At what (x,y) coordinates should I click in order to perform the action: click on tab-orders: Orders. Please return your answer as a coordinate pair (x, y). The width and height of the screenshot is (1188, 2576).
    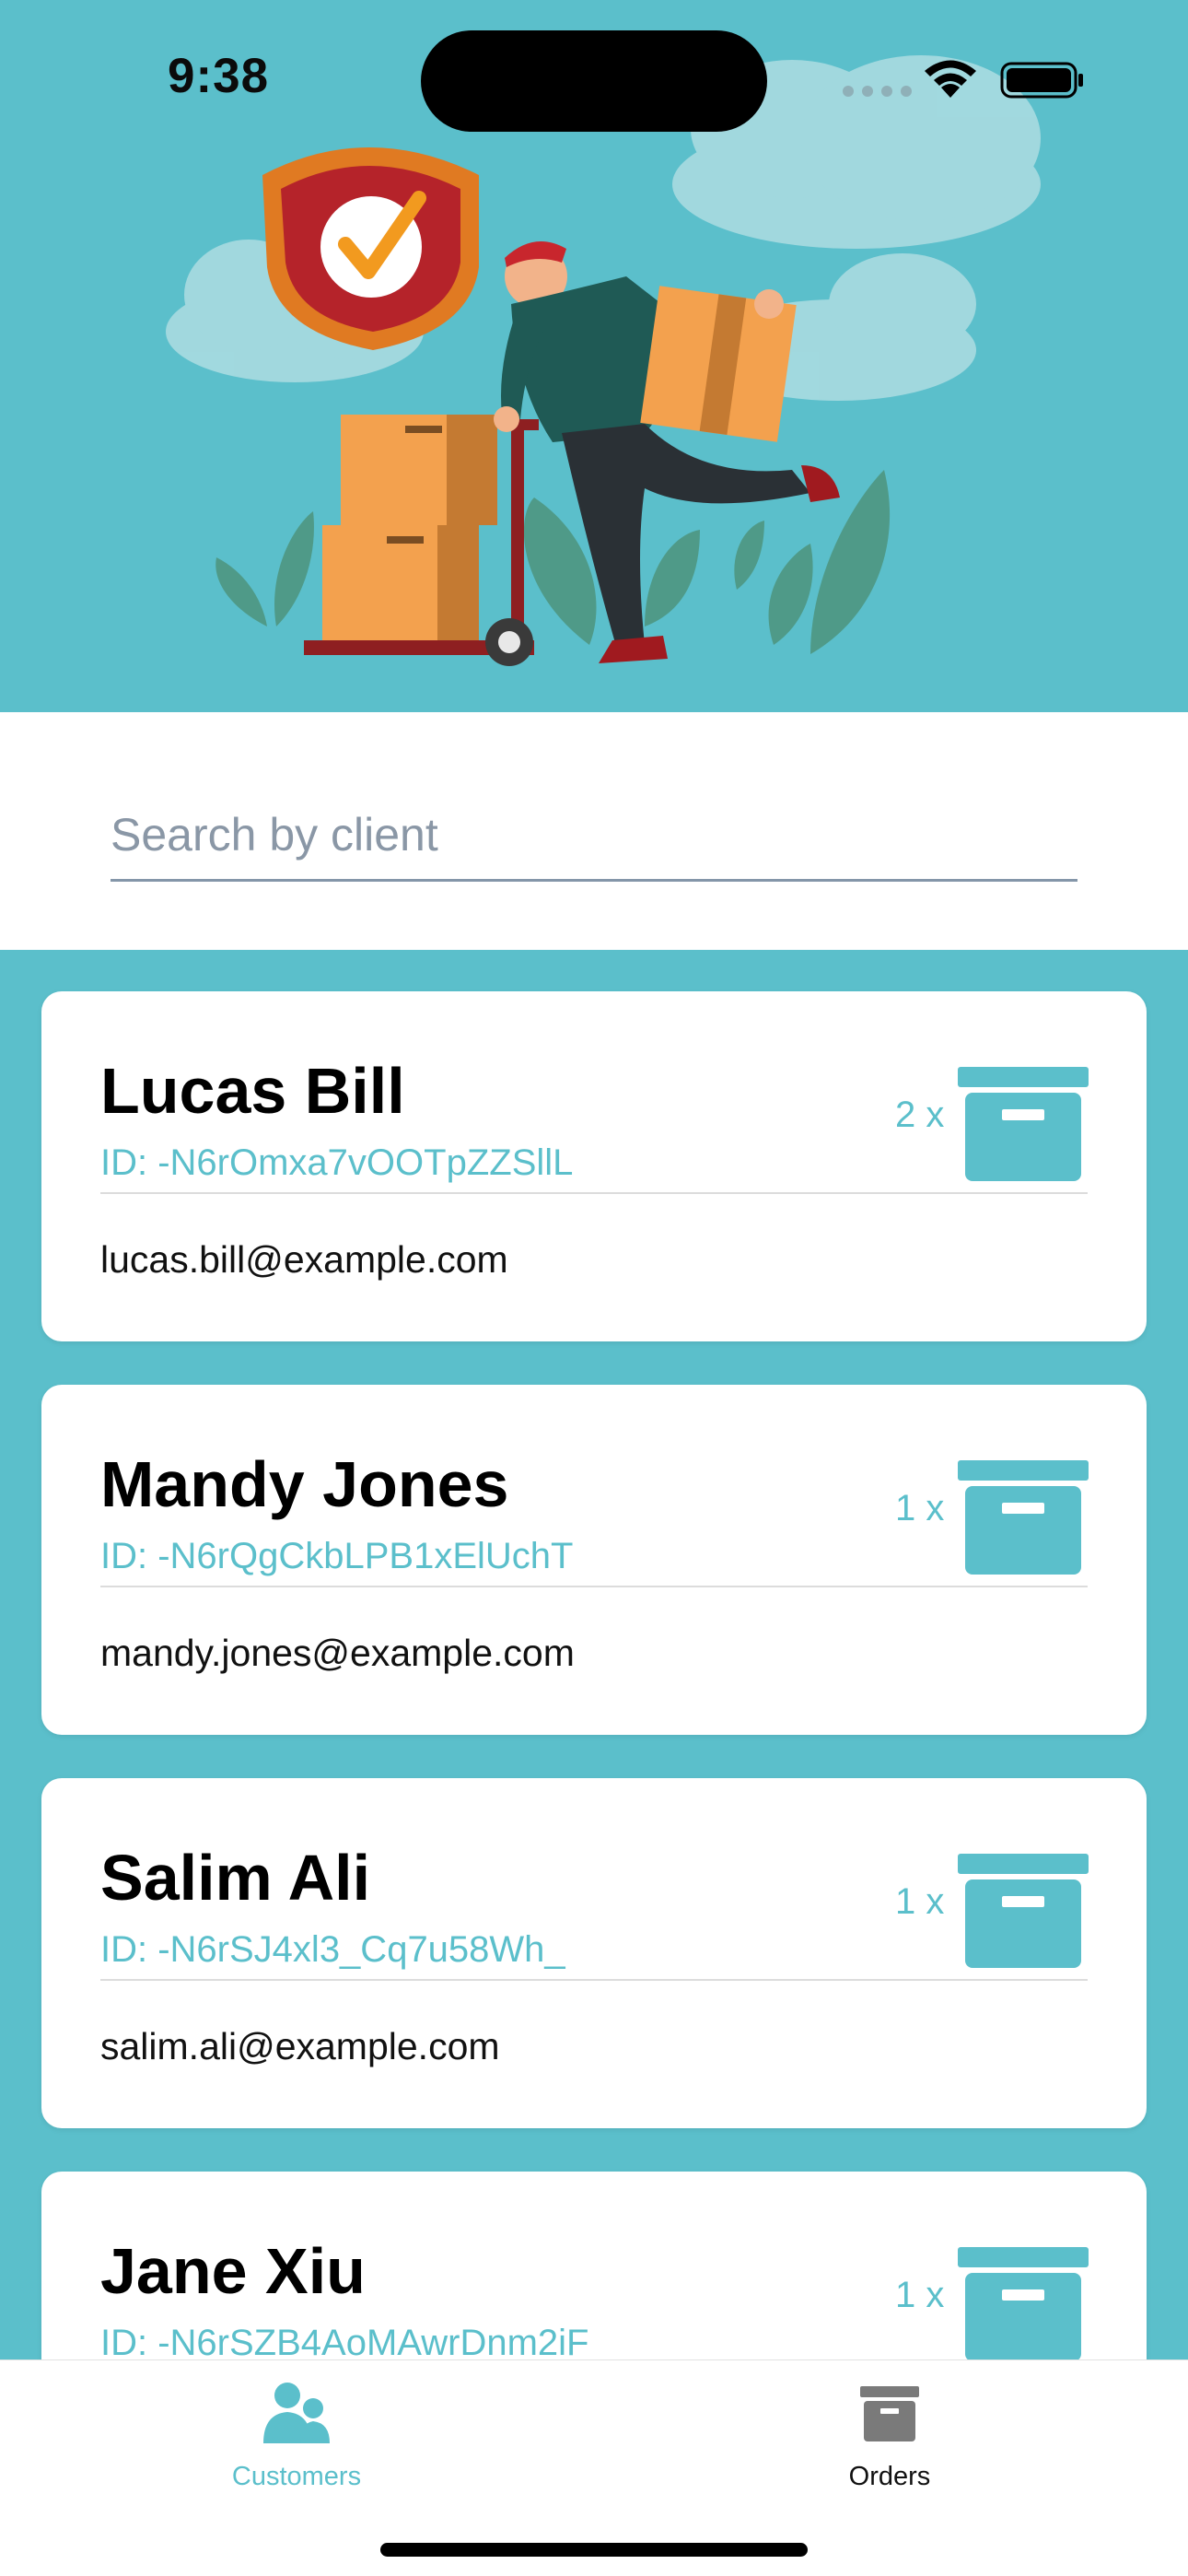
    Looking at the image, I should click on (889, 2434).